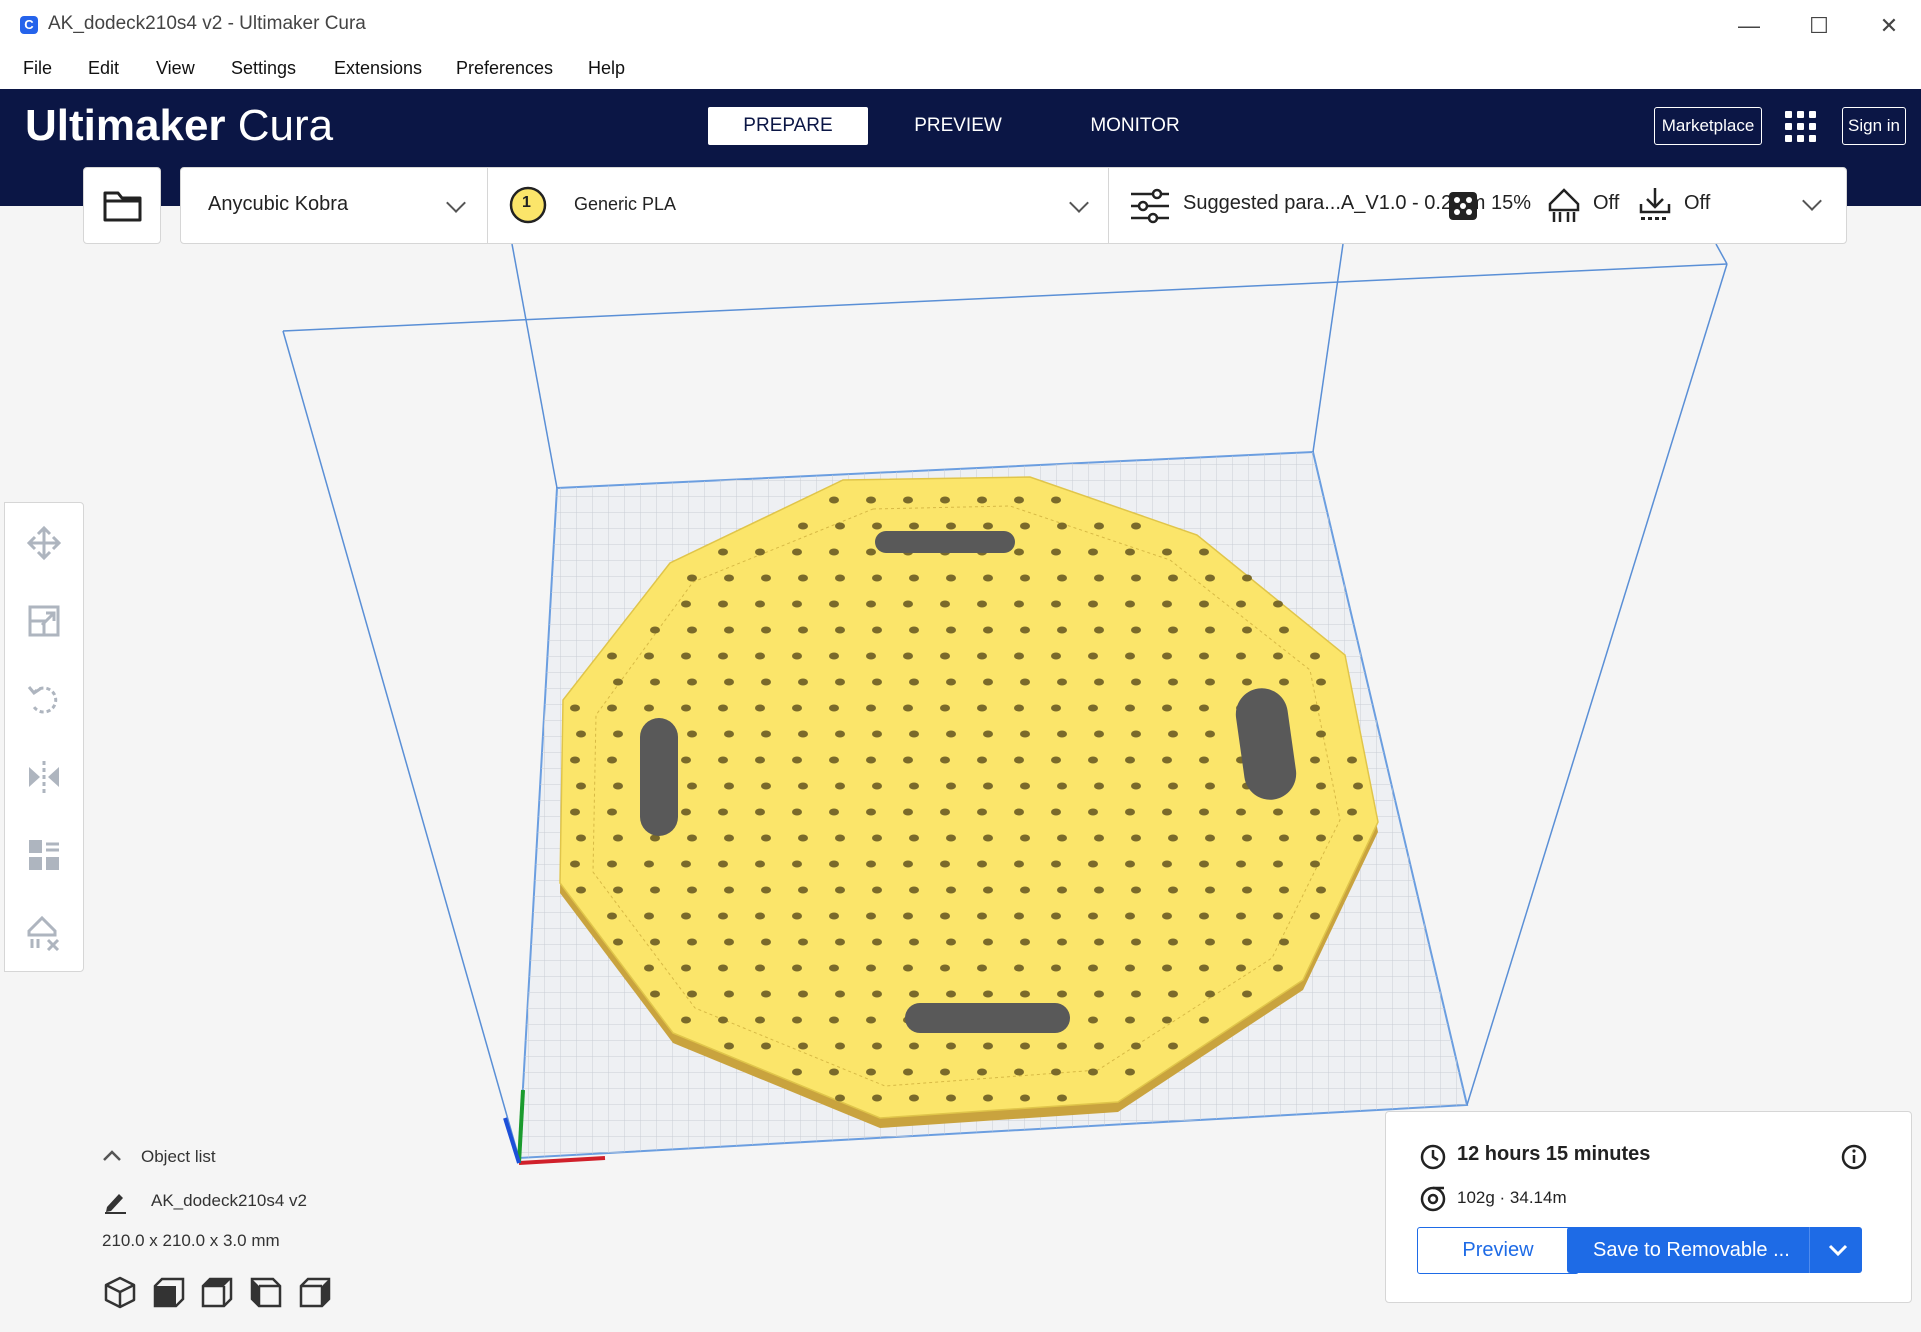 This screenshot has width=1921, height=1332. Describe the element at coordinates (788, 126) in the screenshot. I see `tab-prepare: PREPARE` at that location.